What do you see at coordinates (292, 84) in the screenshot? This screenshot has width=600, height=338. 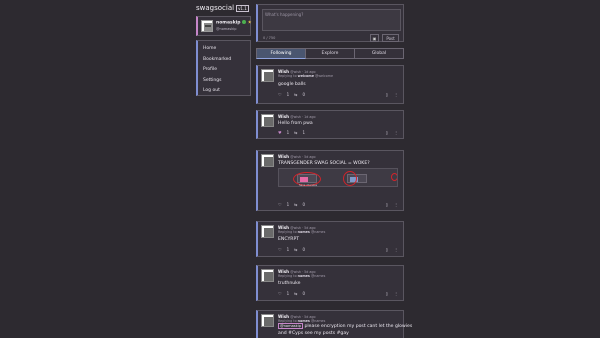 I see `post-text: google balls` at bounding box center [292, 84].